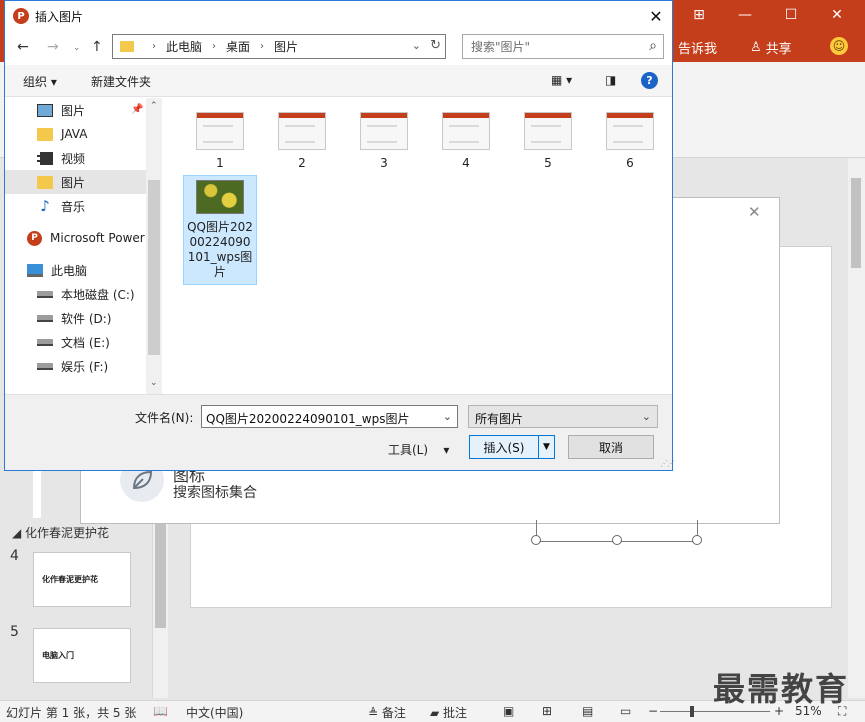  I want to click on section-label: ◢ 化作春泥更护花, so click(60, 532).